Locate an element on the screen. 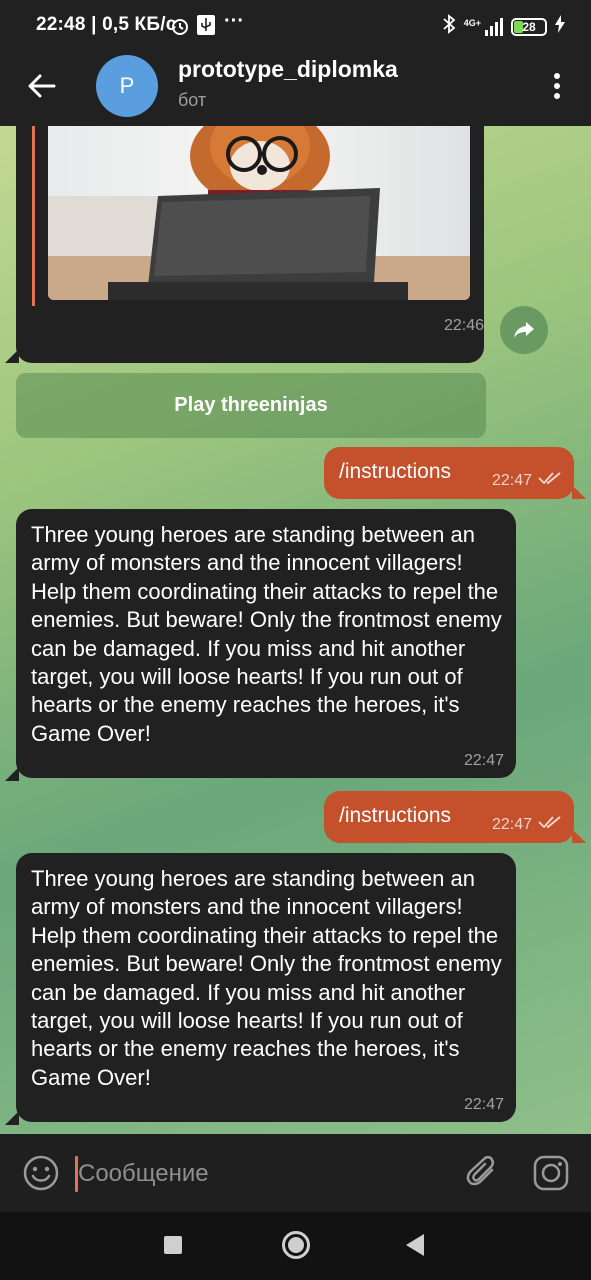 The image size is (591, 1280). camera-icon is located at coordinates (551, 1173).